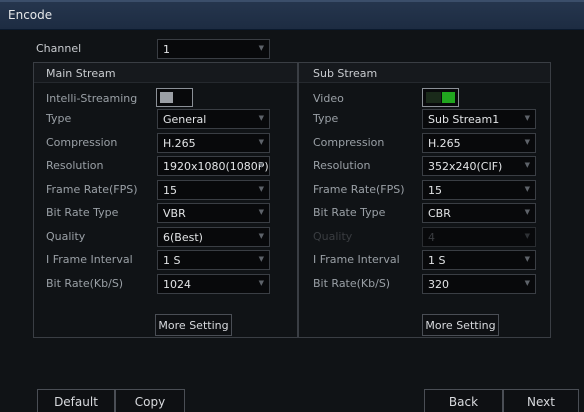  What do you see at coordinates (82, 142) in the screenshot?
I see `main-compression-label: Compression` at bounding box center [82, 142].